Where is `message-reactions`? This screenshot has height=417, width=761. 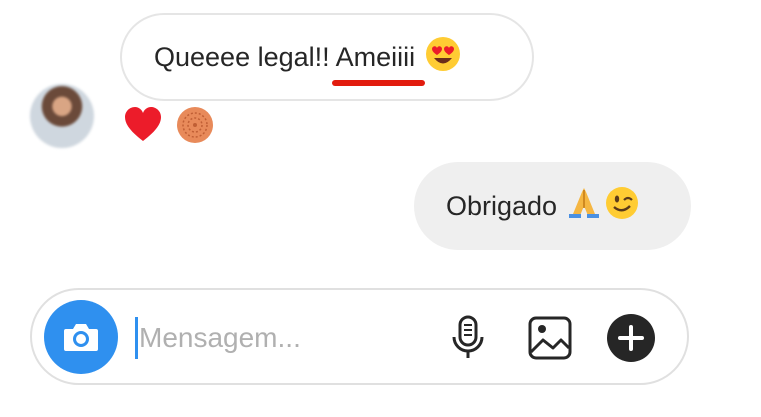 message-reactions is located at coordinates (169, 125).